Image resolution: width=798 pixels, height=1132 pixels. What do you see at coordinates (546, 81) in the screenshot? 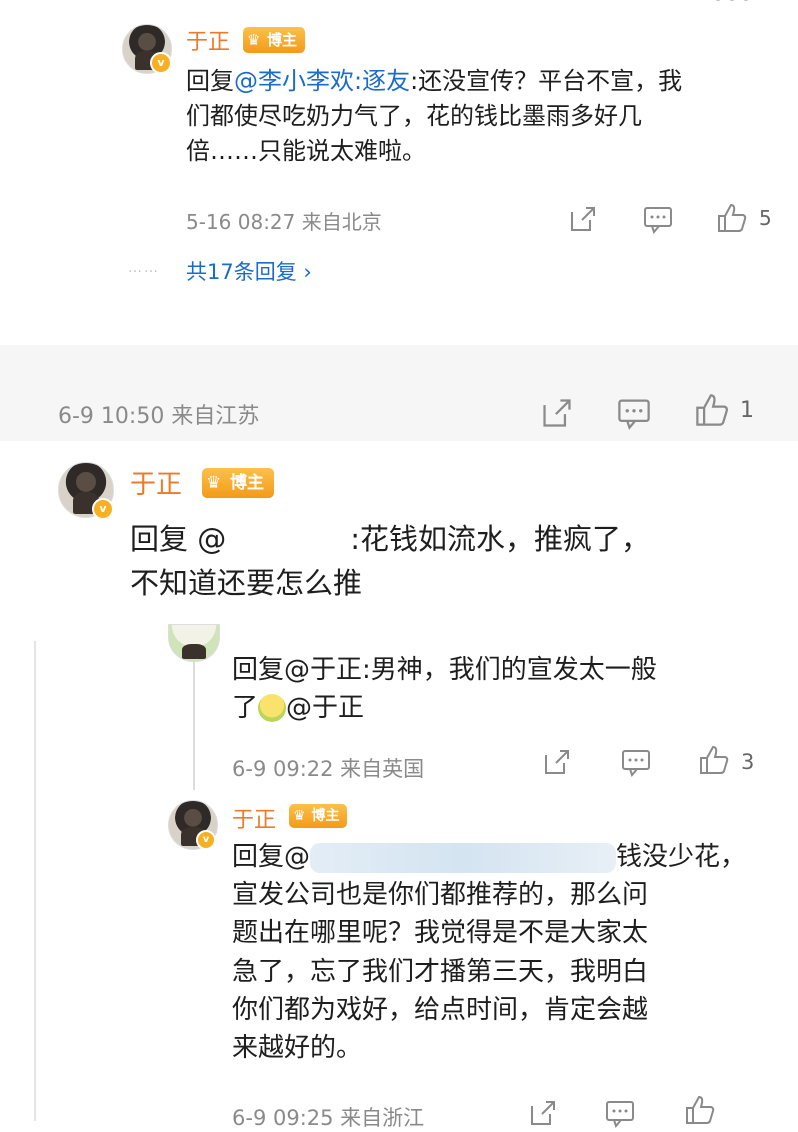
I see `comment-line: :还没宣传？平台不宣，我` at bounding box center [546, 81].